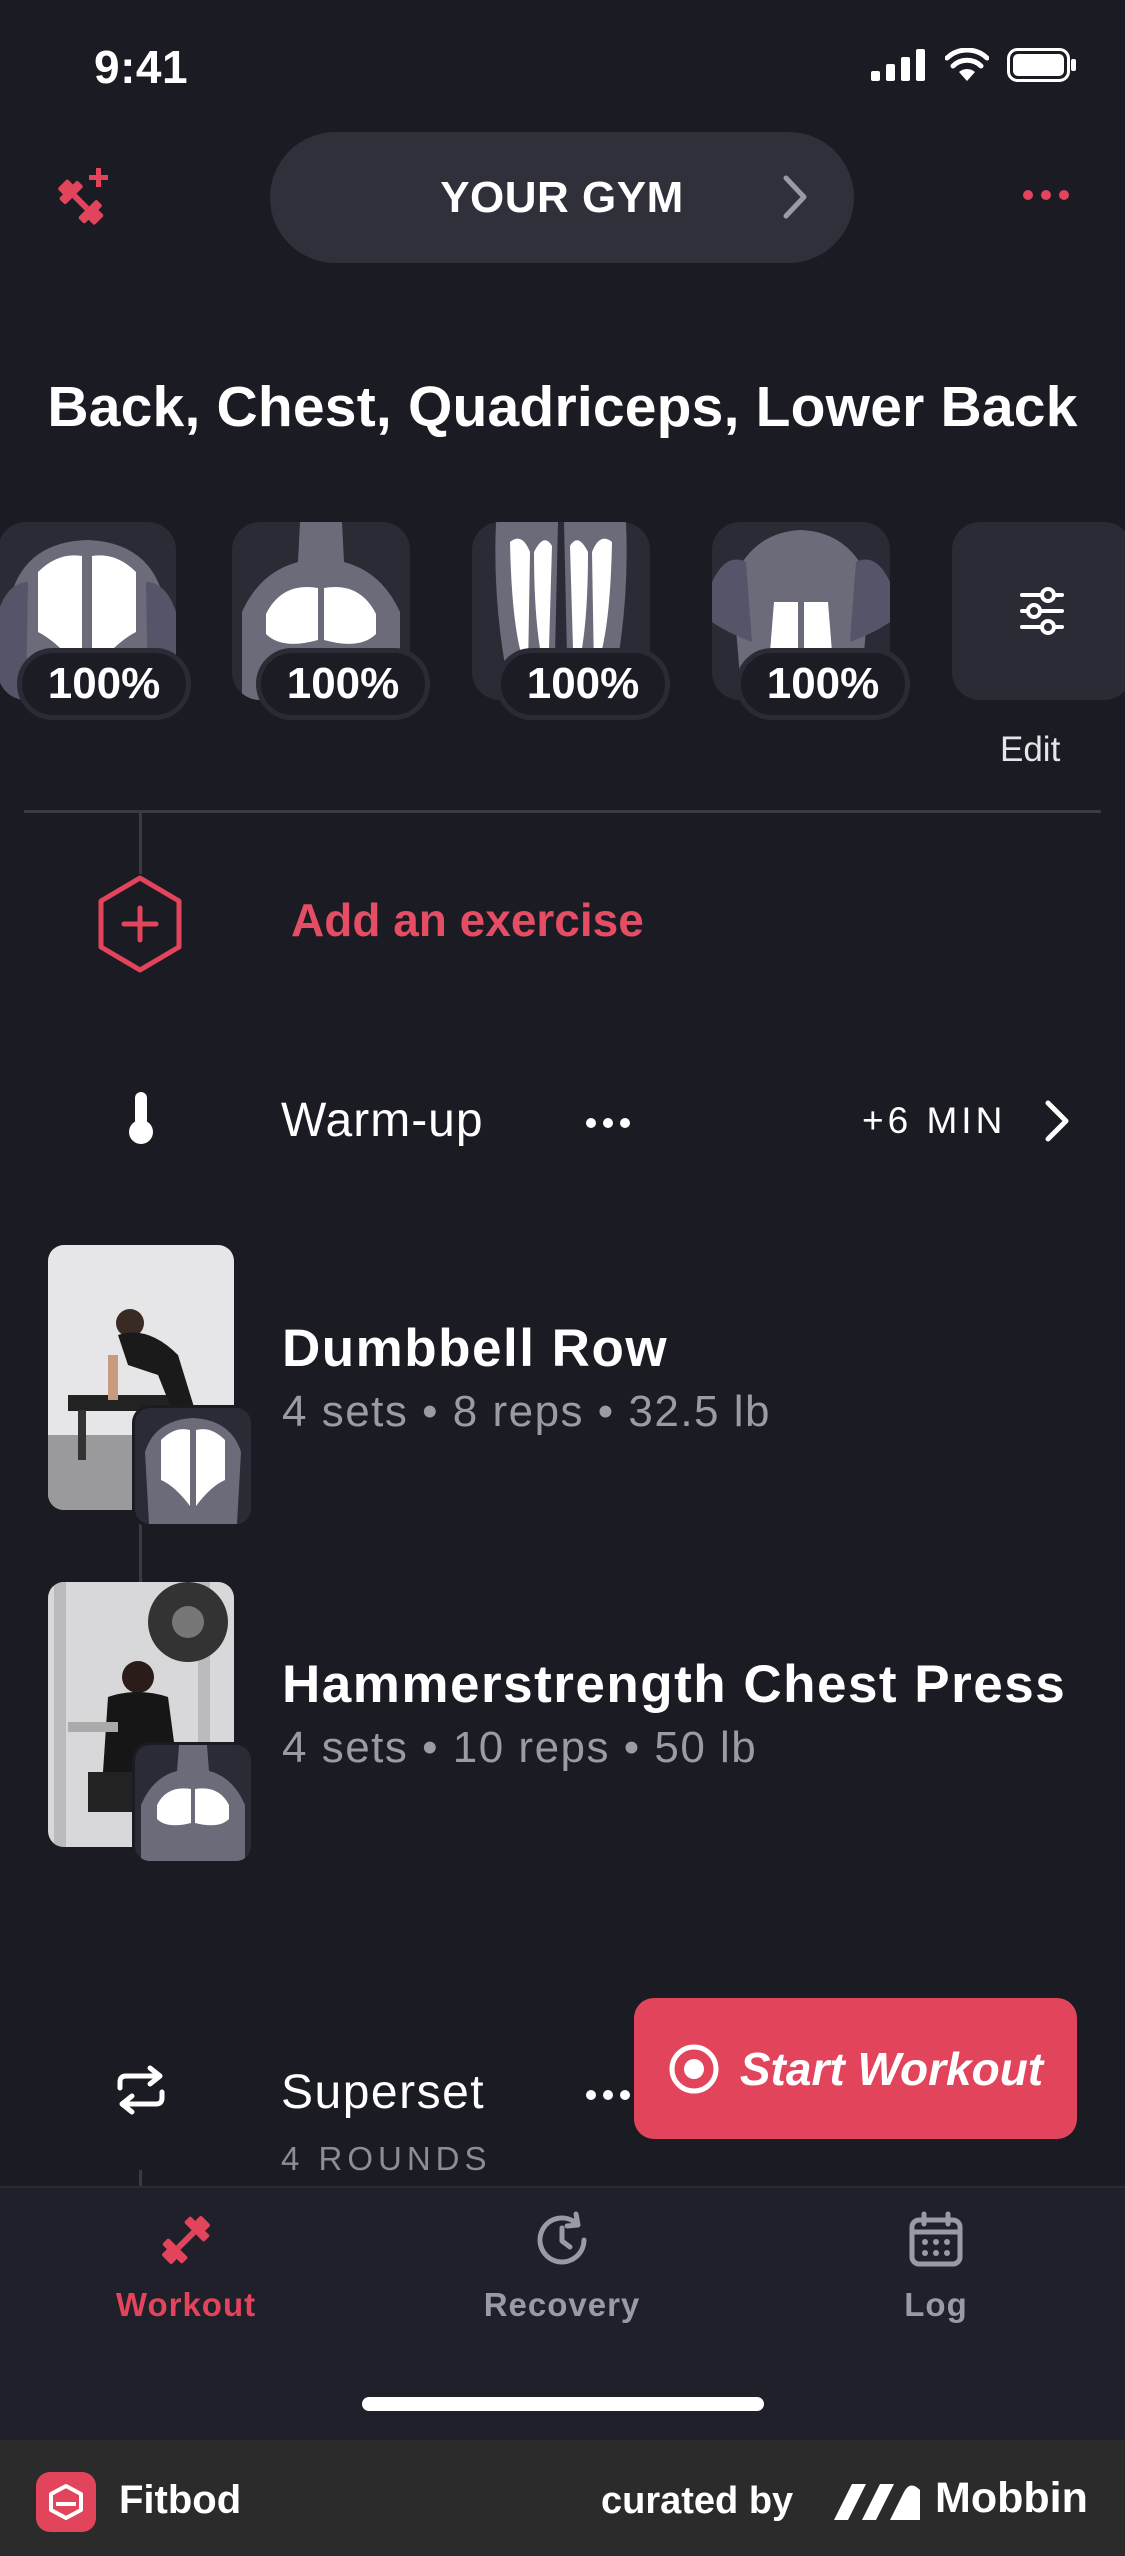 The height and width of the screenshot is (2556, 1125). Describe the element at coordinates (608, 2097) in the screenshot. I see `superset-more-icon` at that location.